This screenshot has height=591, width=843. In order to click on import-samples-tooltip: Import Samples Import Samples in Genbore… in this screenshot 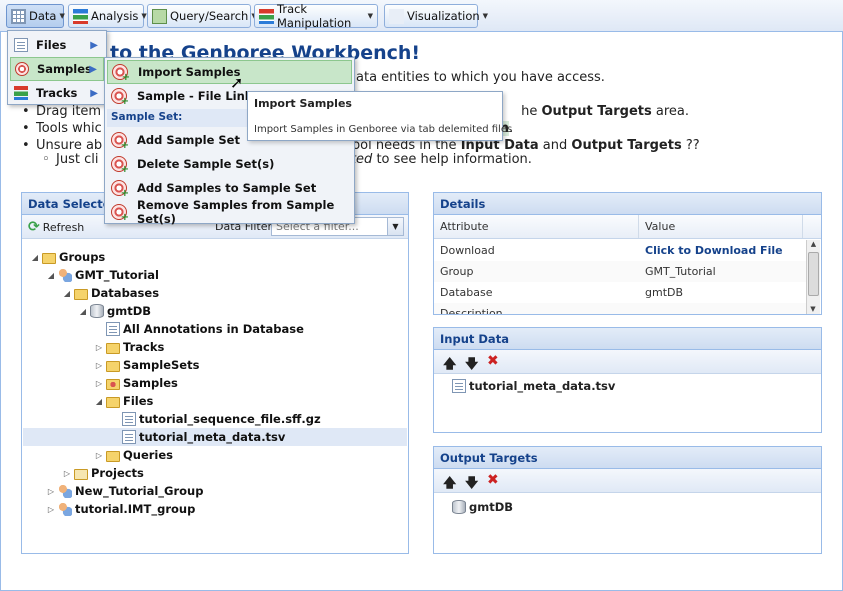, I will do `click(379, 116)`.